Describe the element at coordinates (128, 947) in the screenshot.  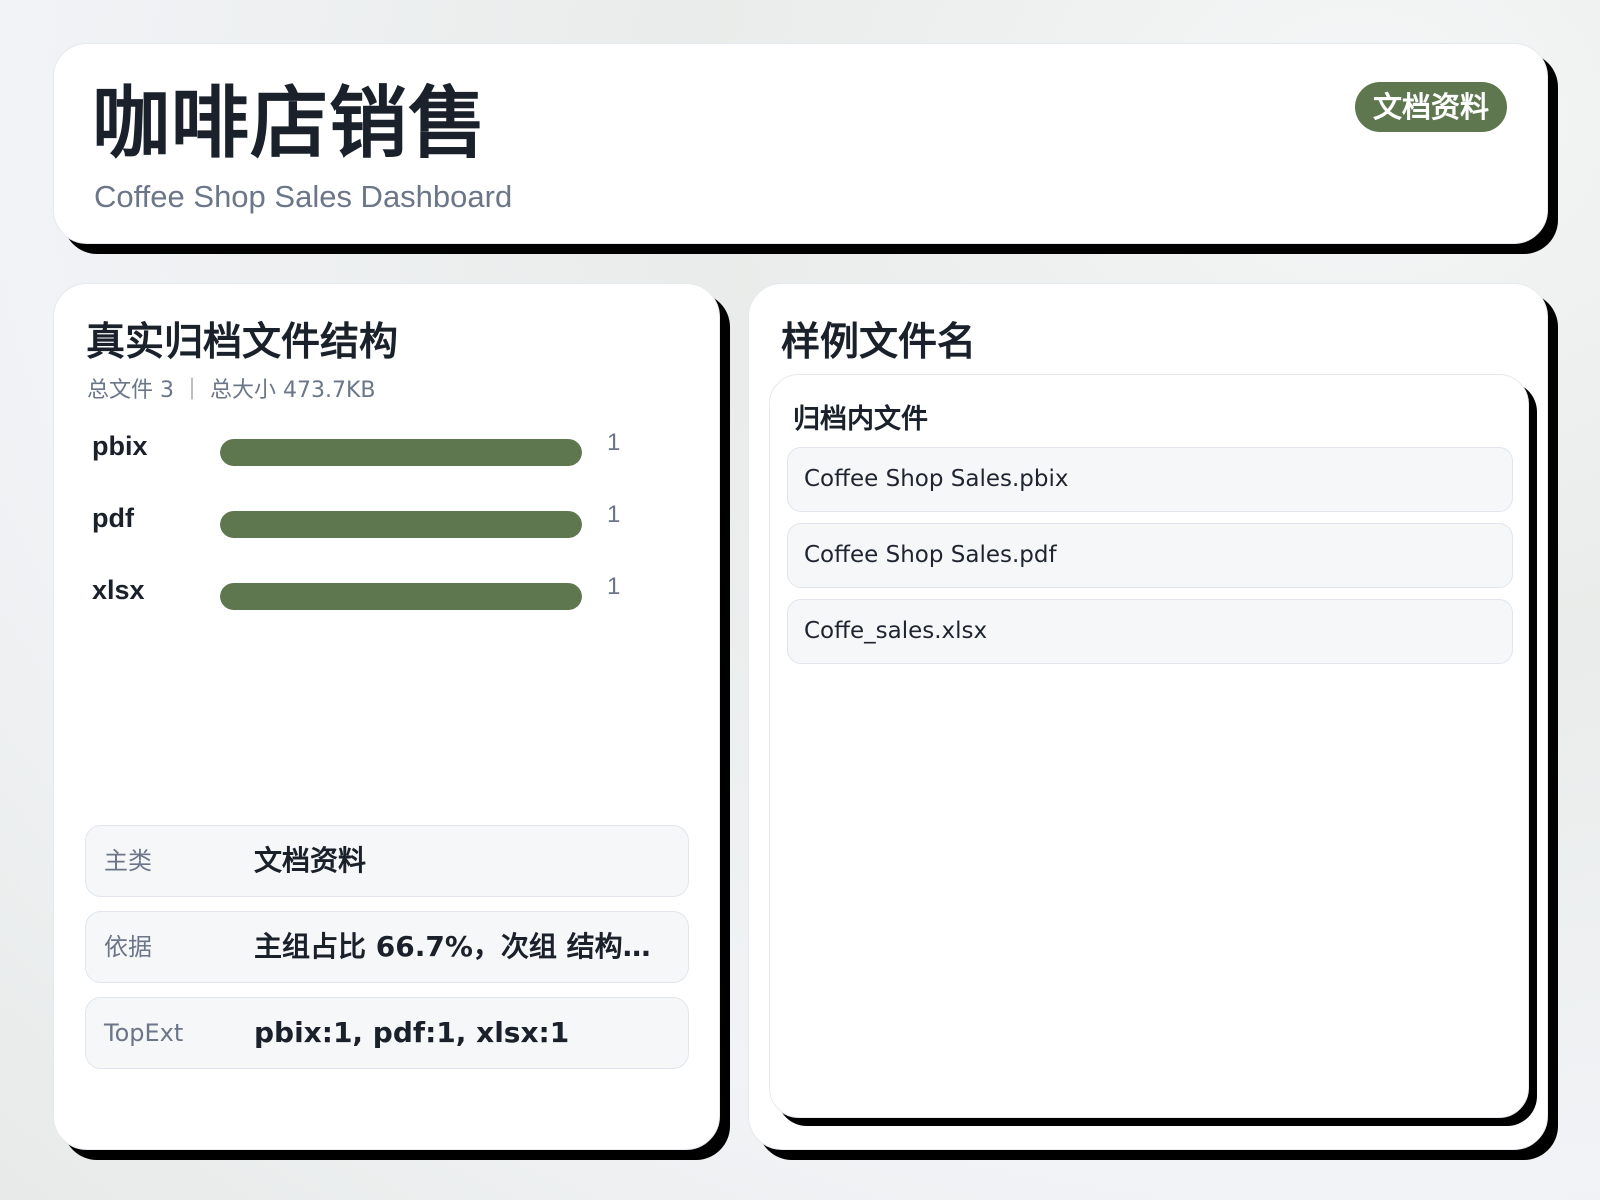
I see `info-key: 依据` at that location.